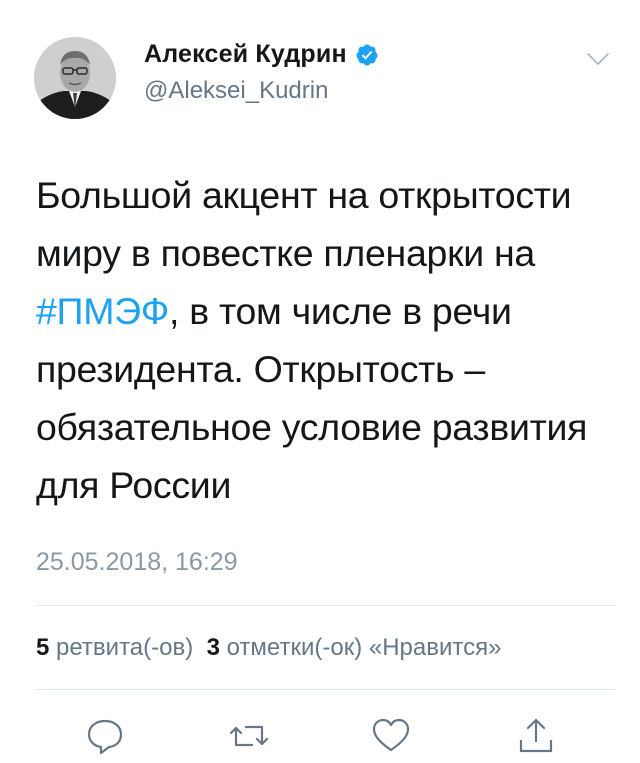 The width and height of the screenshot is (640, 763). I want to click on profile-photo-icon, so click(75, 78).